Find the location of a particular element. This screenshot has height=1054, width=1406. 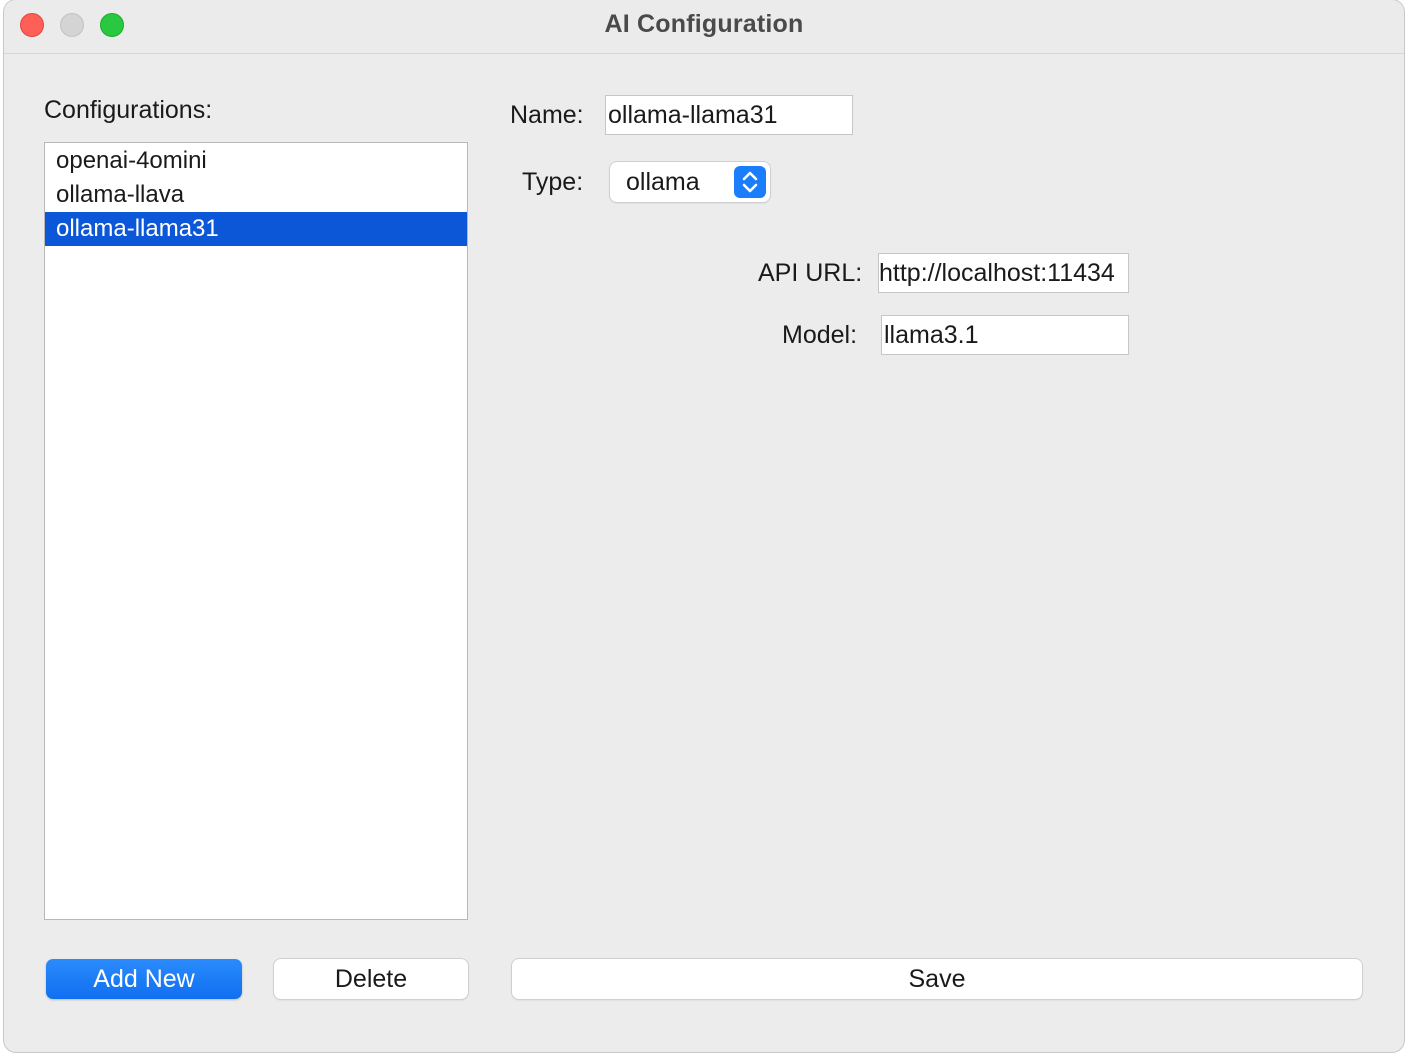

name-field: ollama-llama31 is located at coordinates (729, 115).